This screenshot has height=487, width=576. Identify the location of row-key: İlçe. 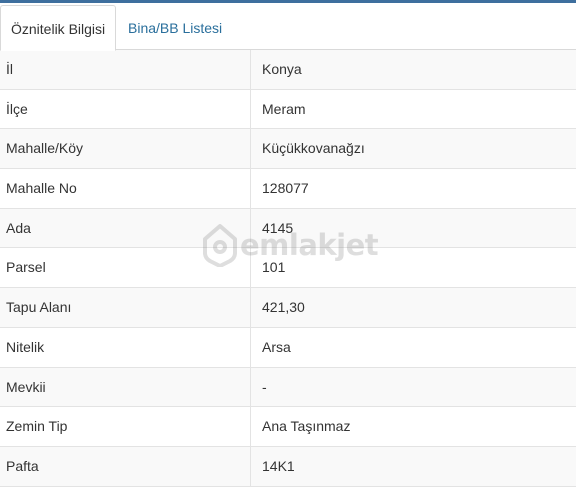
(125, 109).